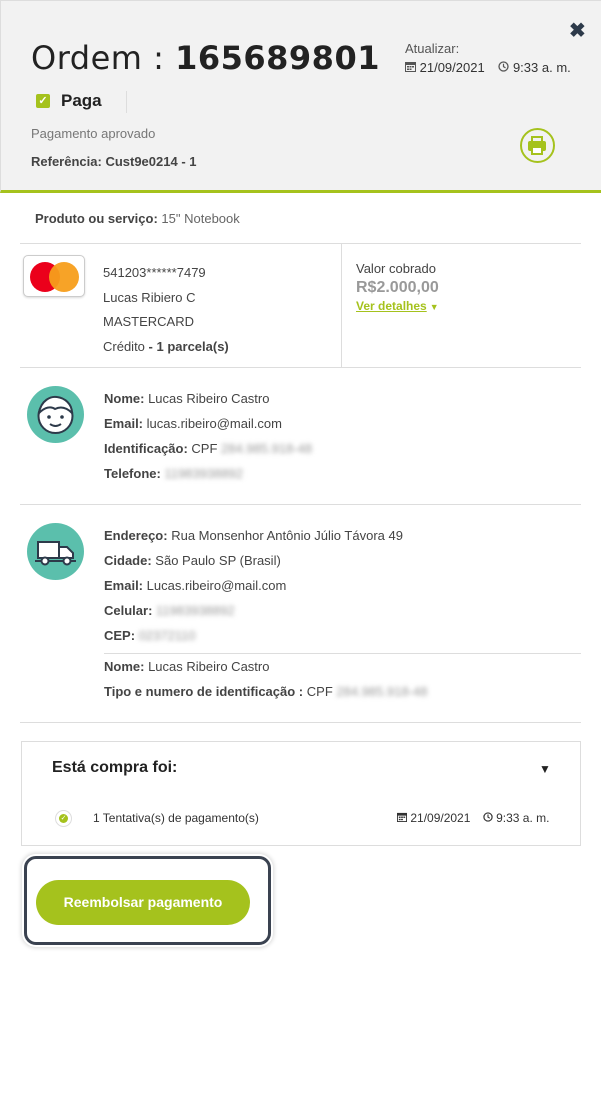 This screenshot has width=601, height=1110. I want to click on customer-id-value: 284.985.918-48, so click(267, 448).